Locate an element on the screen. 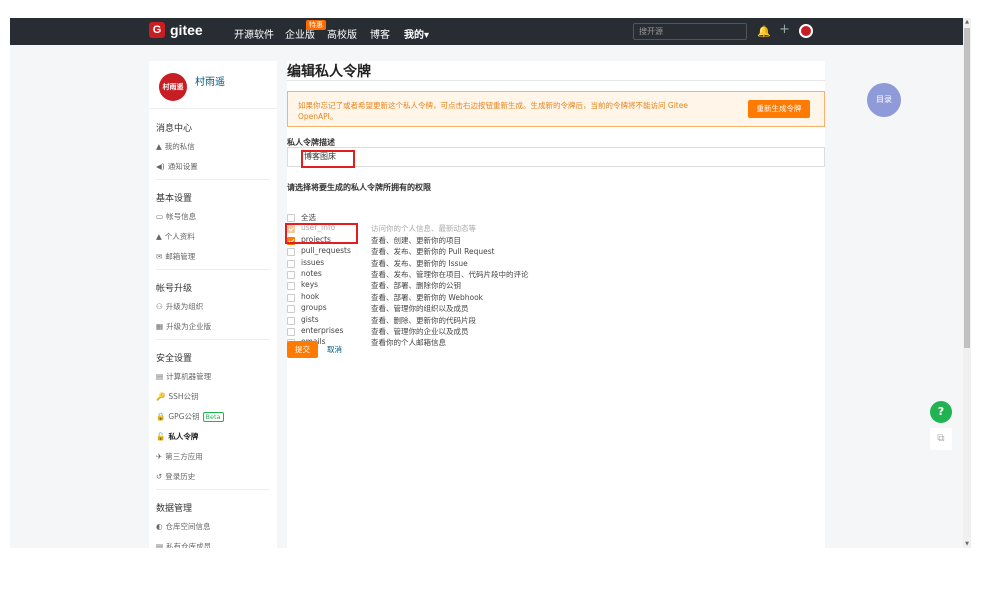 Image resolution: width=981 pixels, height=593 pixels. search-input: 搜开源 is located at coordinates (690, 31).